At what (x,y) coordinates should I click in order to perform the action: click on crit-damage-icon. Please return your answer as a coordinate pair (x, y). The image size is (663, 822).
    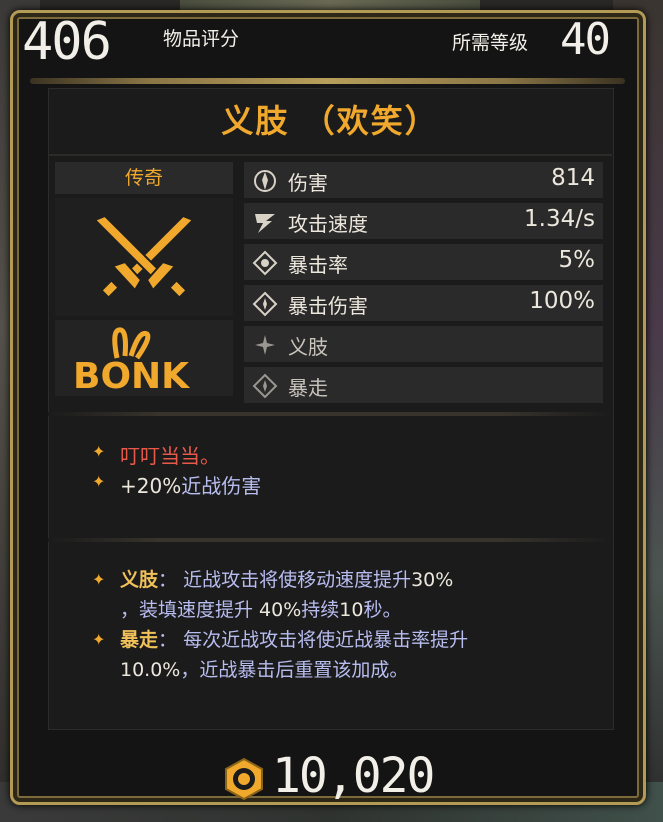
    Looking at the image, I should click on (265, 304).